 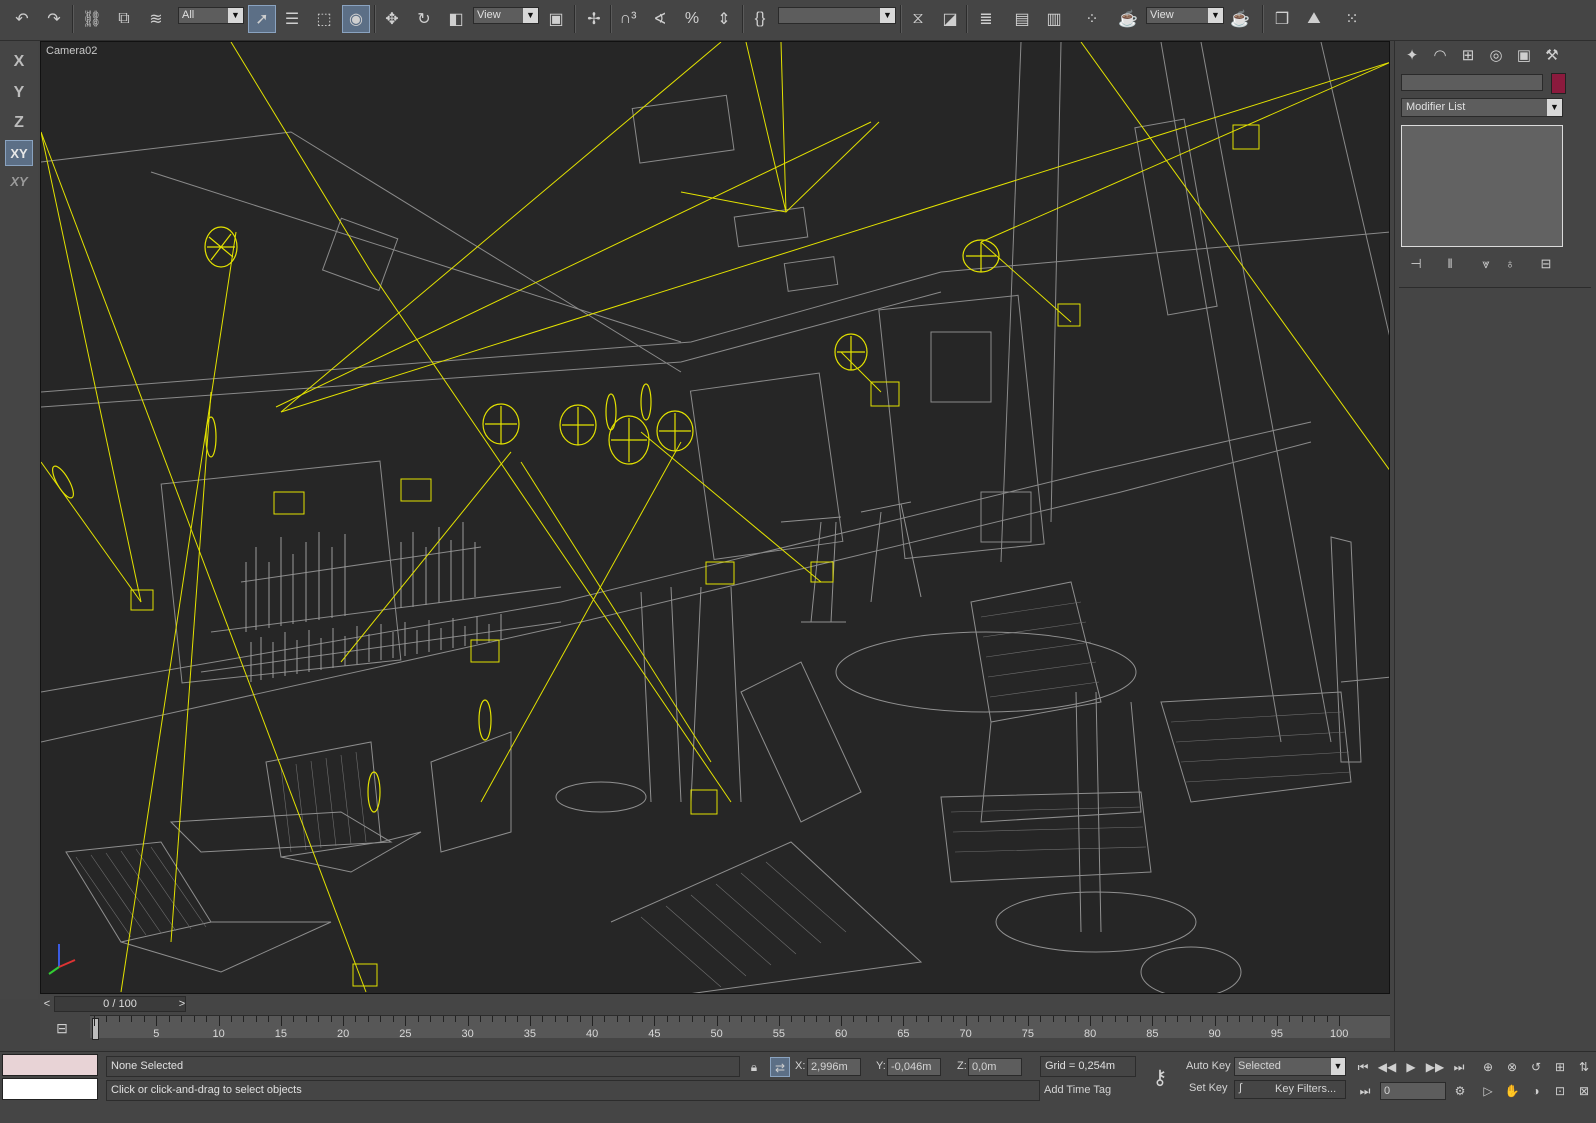 What do you see at coordinates (124, 19) in the screenshot?
I see `unlink-selection-icon: ⧉` at bounding box center [124, 19].